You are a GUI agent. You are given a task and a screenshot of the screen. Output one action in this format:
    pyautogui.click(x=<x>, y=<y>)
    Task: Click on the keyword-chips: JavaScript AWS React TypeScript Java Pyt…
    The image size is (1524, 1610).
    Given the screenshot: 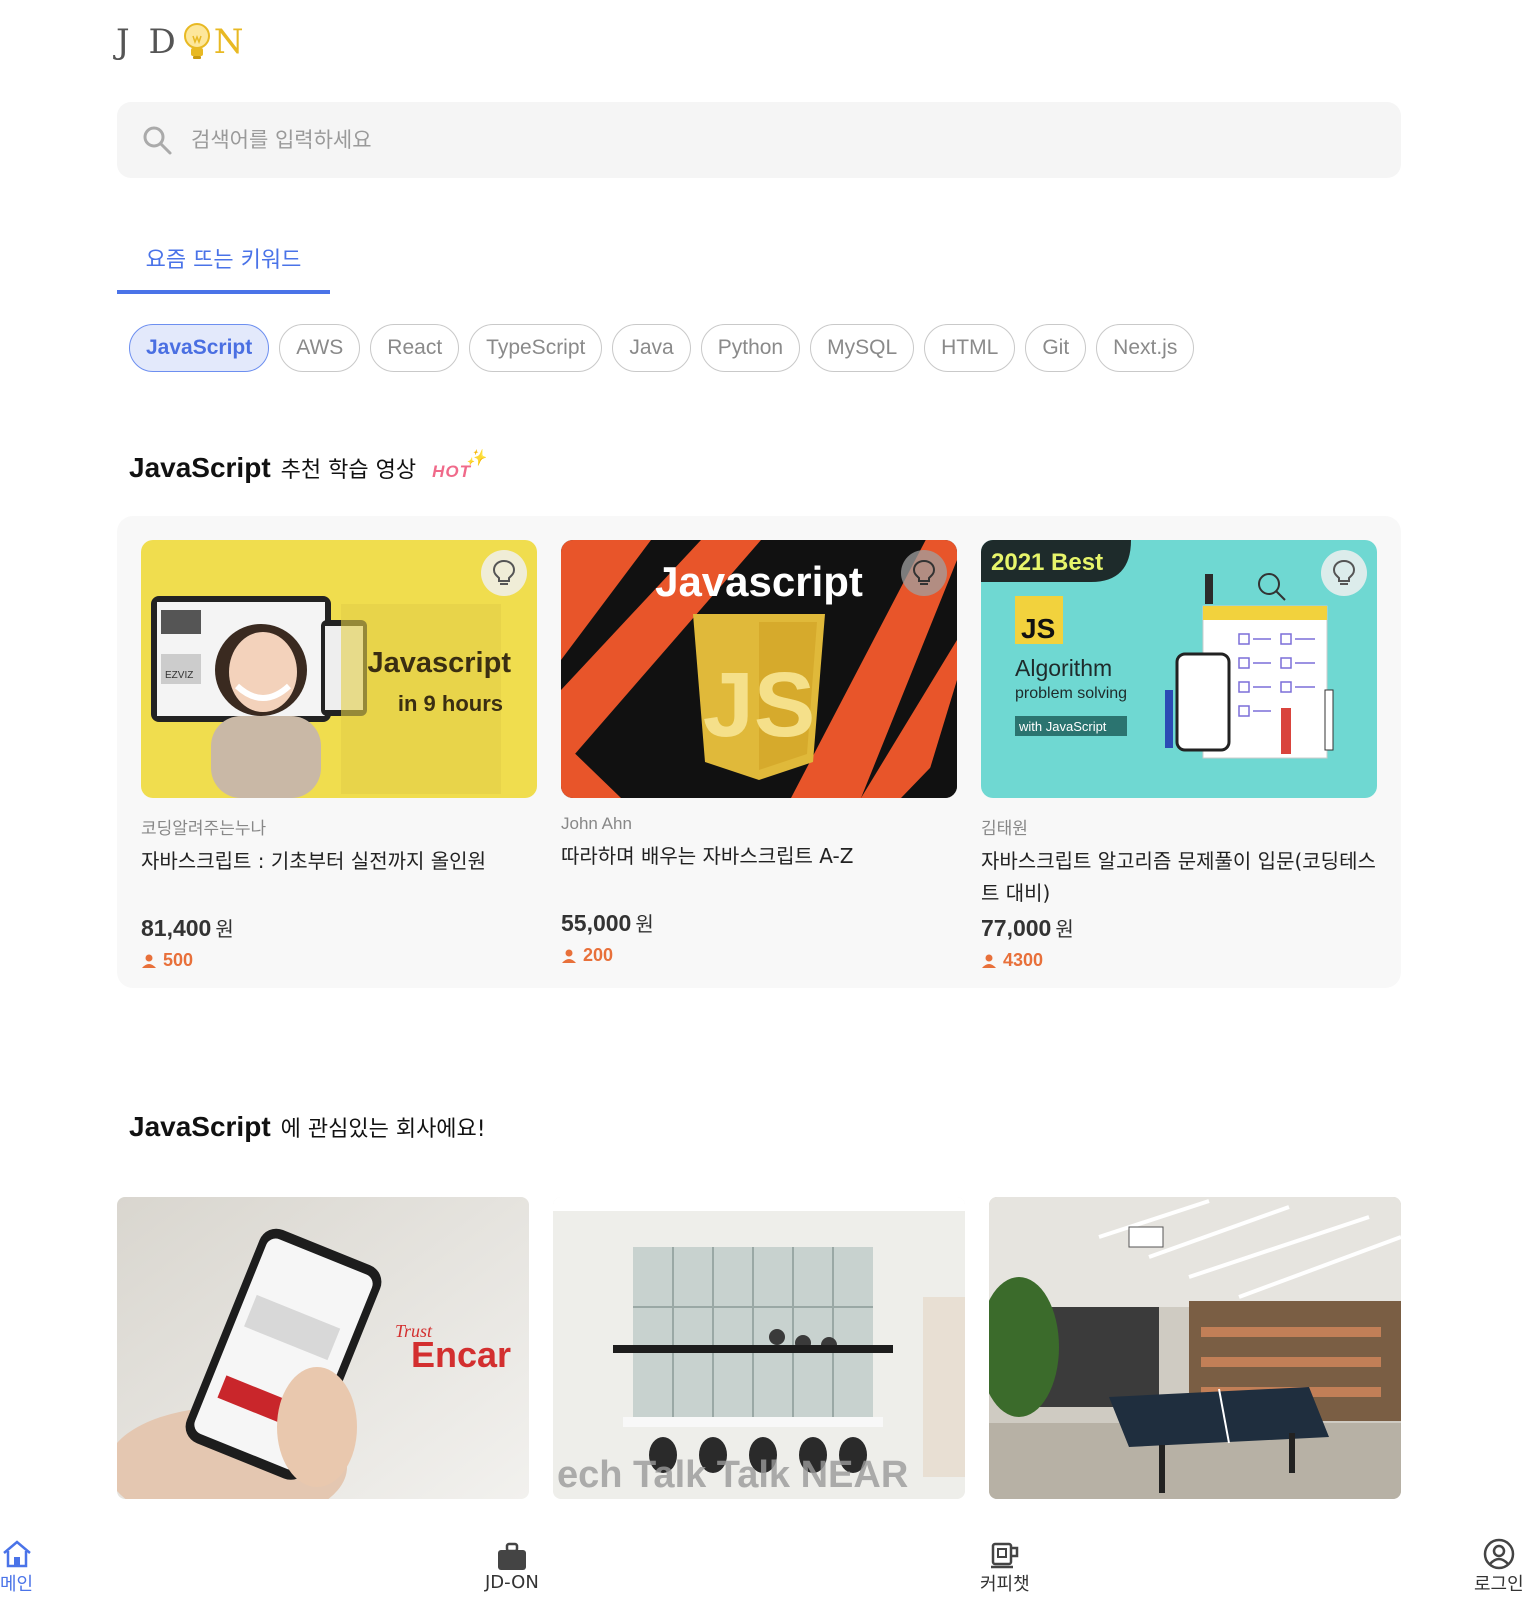 What is the action you would take?
    pyautogui.click(x=662, y=348)
    